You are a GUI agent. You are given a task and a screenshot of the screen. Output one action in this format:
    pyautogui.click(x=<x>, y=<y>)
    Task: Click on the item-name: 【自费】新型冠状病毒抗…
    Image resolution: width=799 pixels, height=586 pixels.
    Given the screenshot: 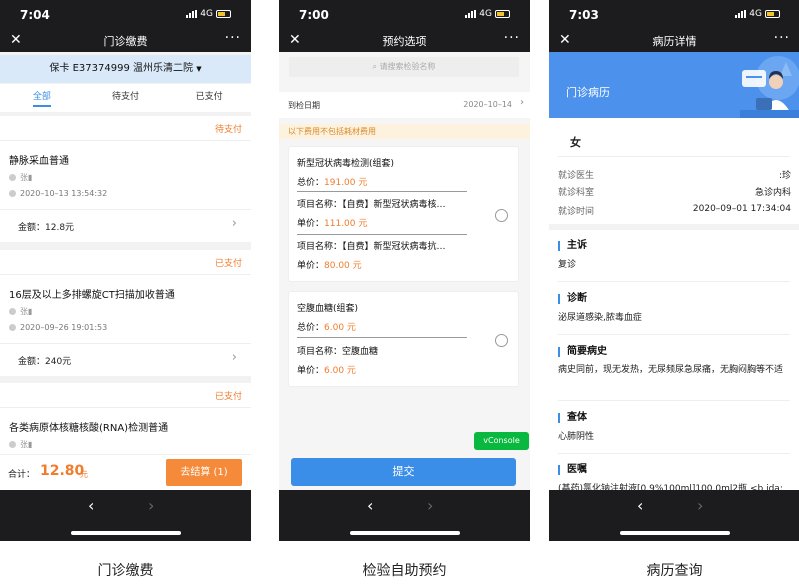 What is the action you would take?
    pyautogui.click(x=394, y=247)
    